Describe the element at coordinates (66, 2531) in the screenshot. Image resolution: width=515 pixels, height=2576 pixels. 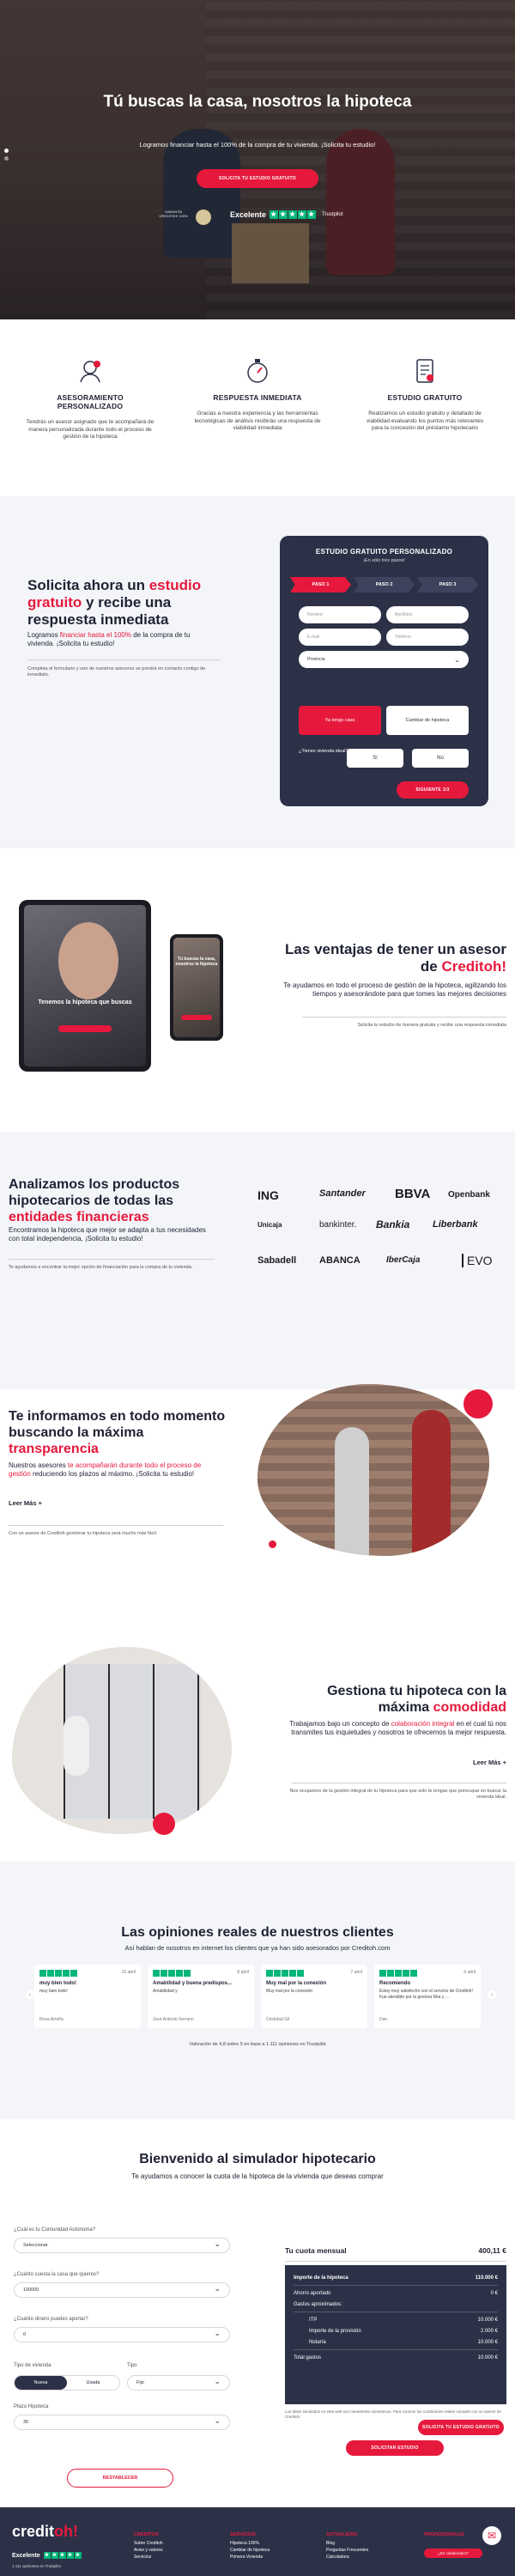
I see `logo-accent: oh!` at that location.